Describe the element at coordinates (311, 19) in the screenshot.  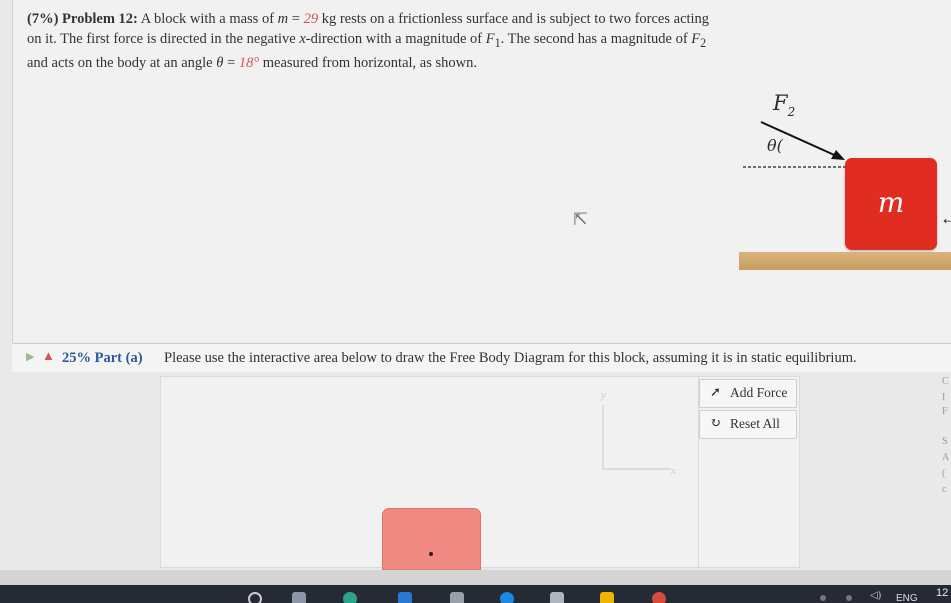
I see `mass-value: 29` at that location.